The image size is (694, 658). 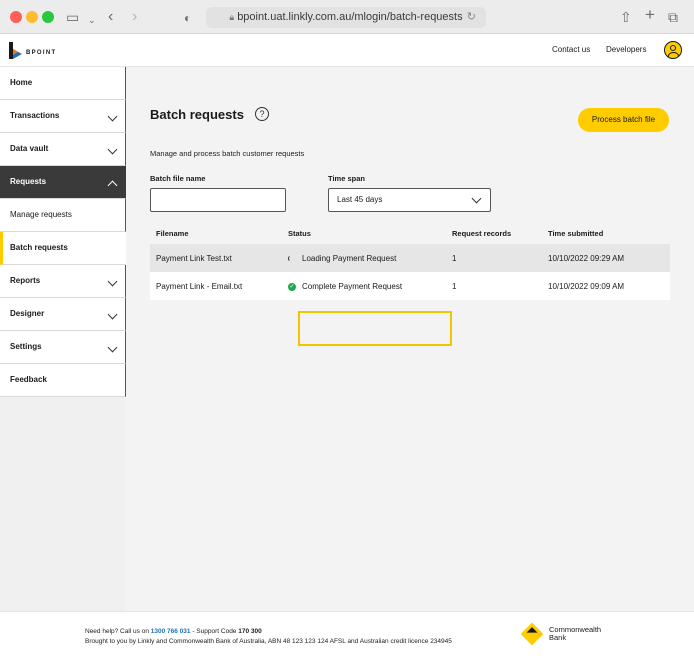 I want to click on sidebar-item-settings: Settings, so click(x=63, y=347).